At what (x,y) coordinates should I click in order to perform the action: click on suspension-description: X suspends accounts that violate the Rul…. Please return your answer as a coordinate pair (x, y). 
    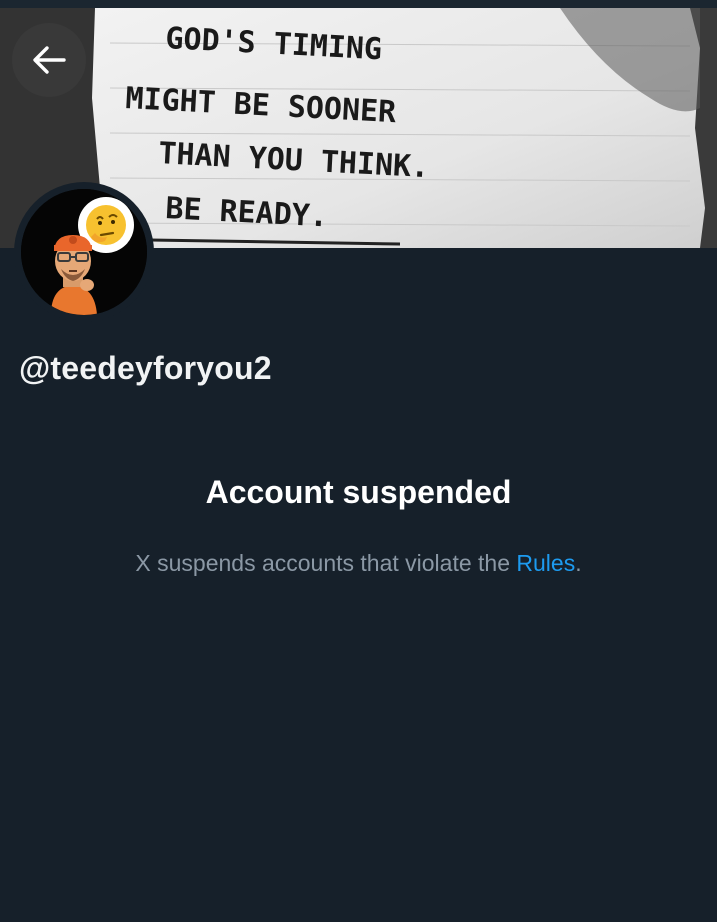
    Looking at the image, I should click on (358, 563).